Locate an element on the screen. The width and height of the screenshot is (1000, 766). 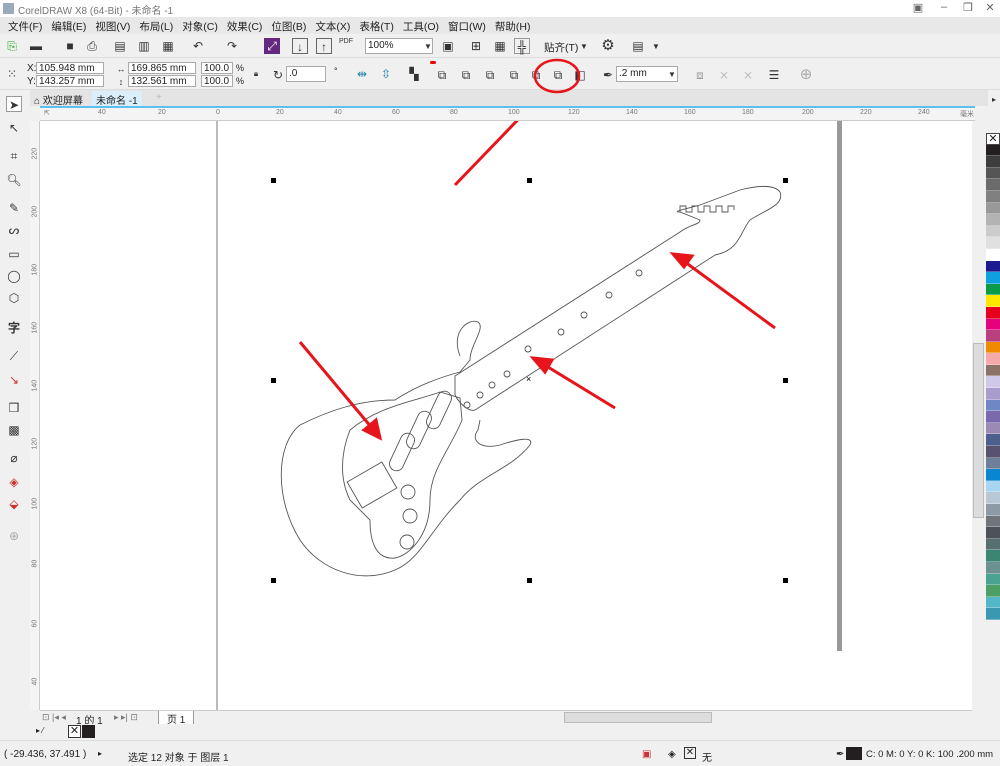
polygon-tool-icon: ⬡ is located at coordinates (14, 298).